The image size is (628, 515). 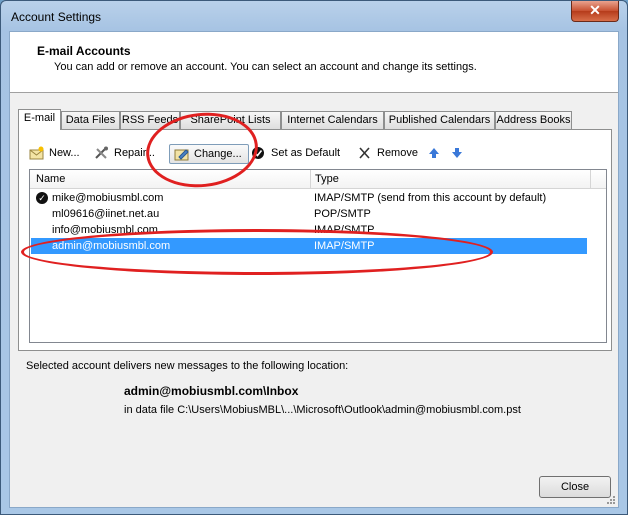 What do you see at coordinates (102, 153) in the screenshot?
I see `tools-icon` at bounding box center [102, 153].